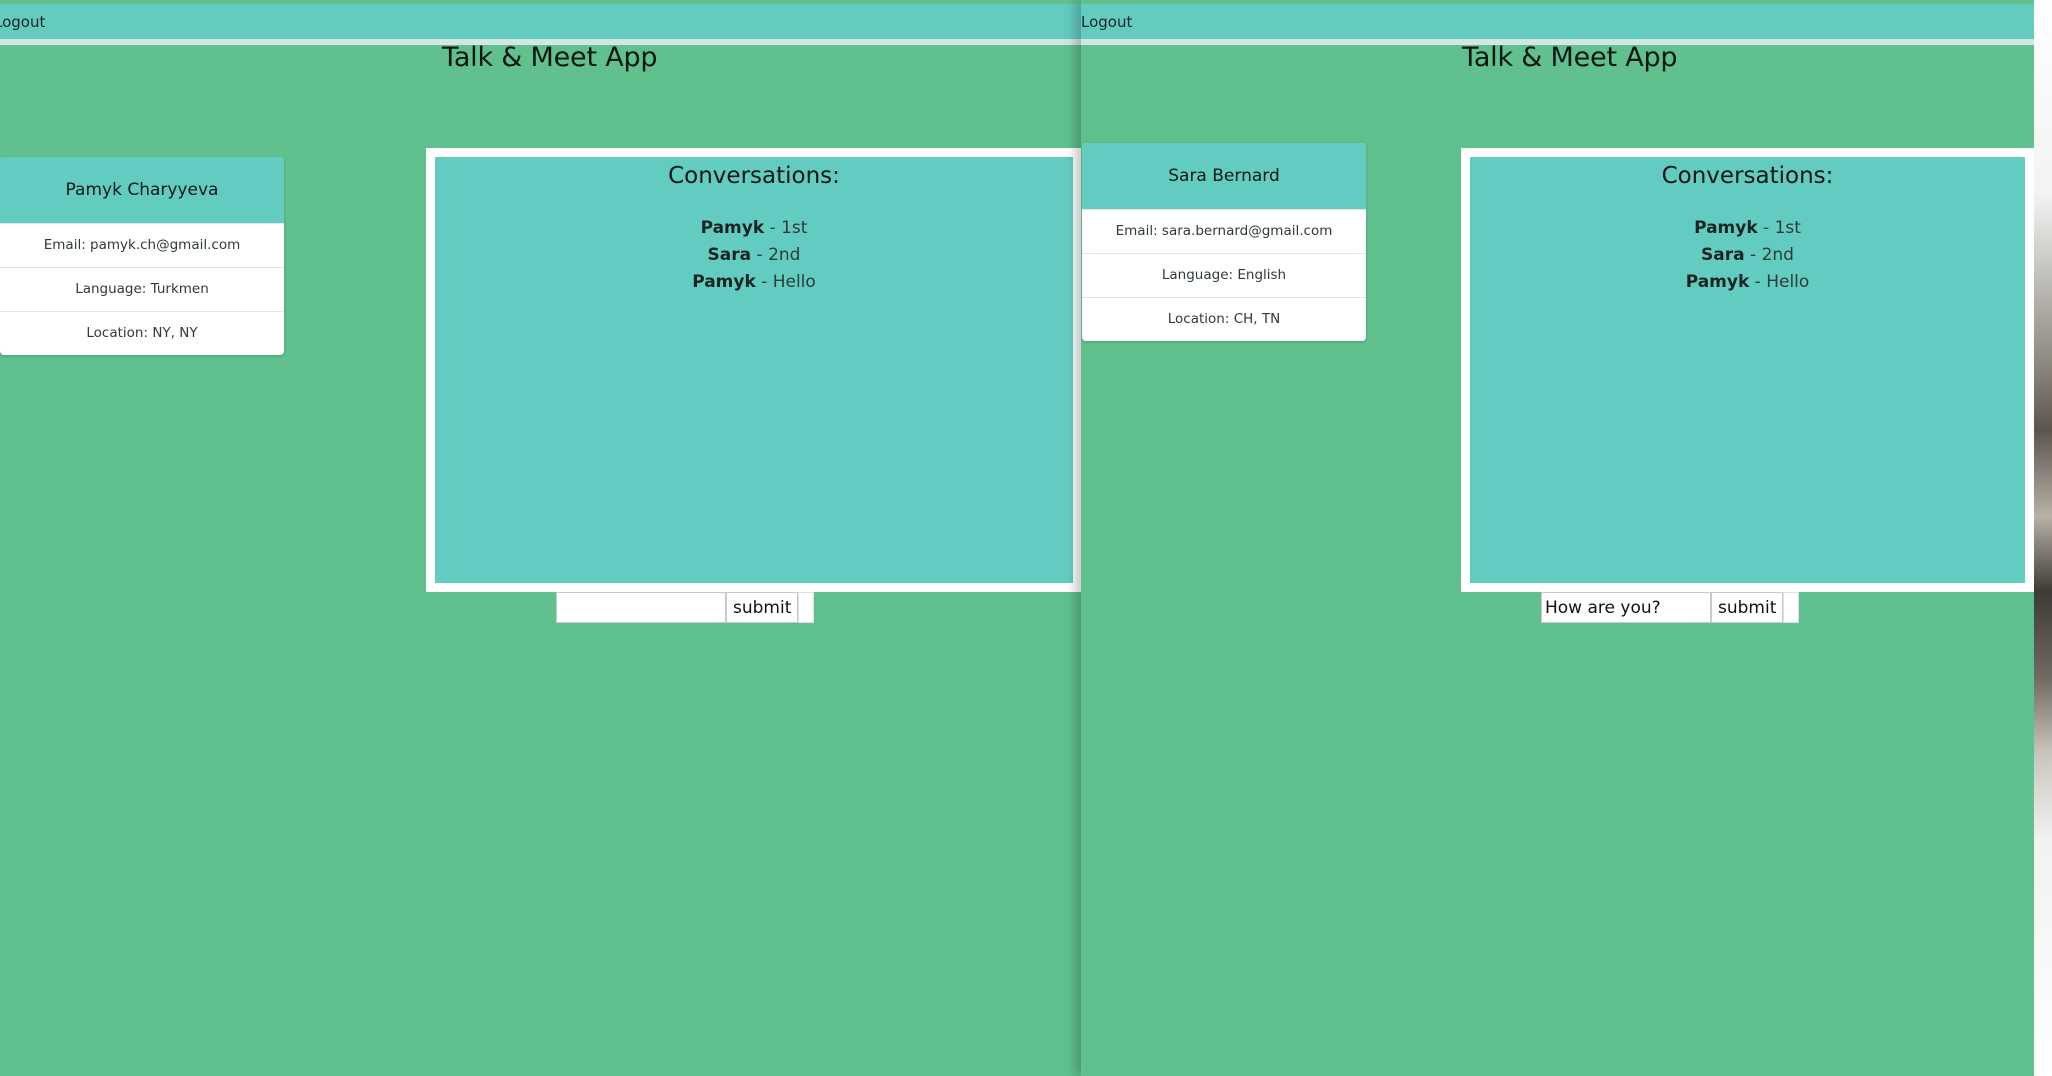 The height and width of the screenshot is (1076, 2052). What do you see at coordinates (1224, 319) in the screenshot?
I see `profile-location: Location: CH, TN` at bounding box center [1224, 319].